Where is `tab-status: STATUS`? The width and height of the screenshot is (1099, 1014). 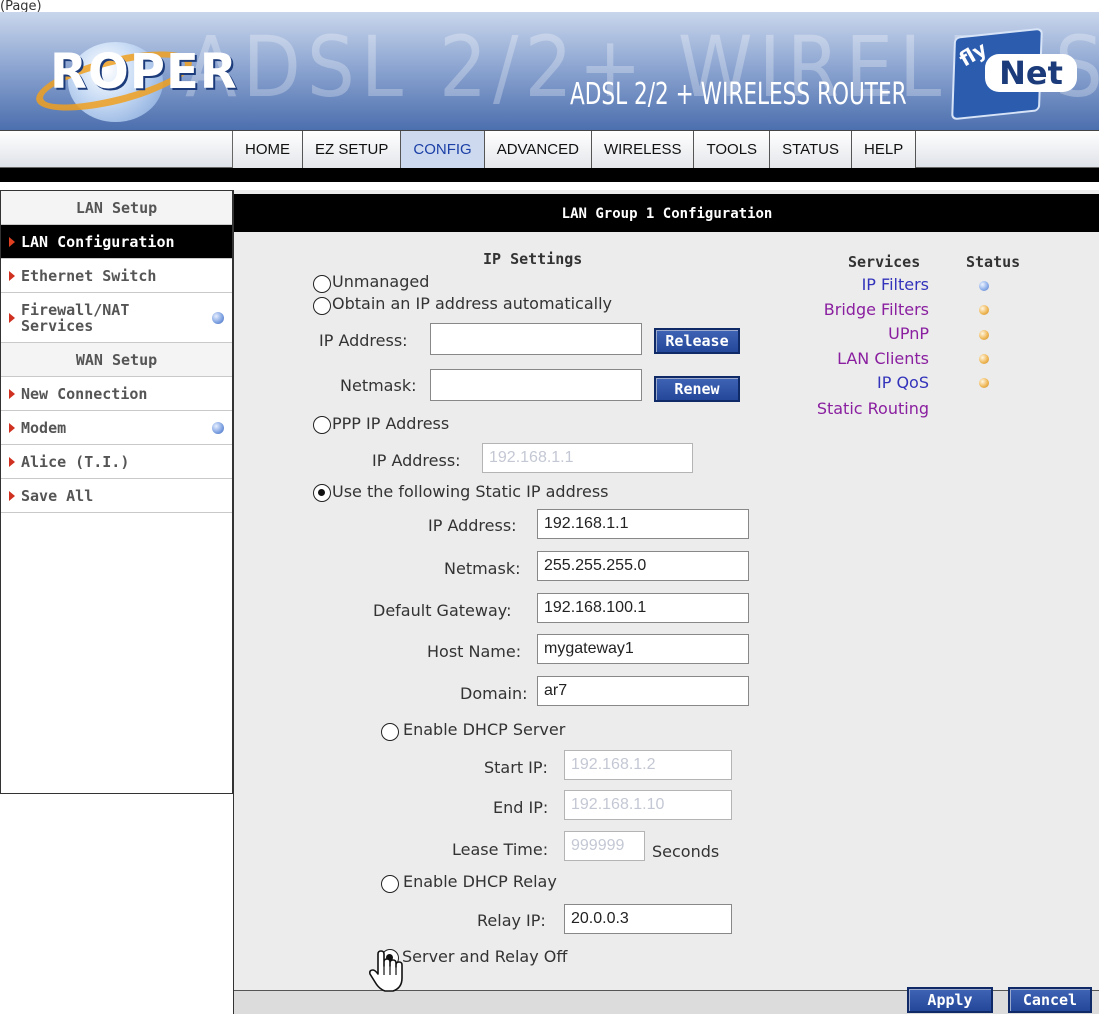 tab-status: STATUS is located at coordinates (811, 149).